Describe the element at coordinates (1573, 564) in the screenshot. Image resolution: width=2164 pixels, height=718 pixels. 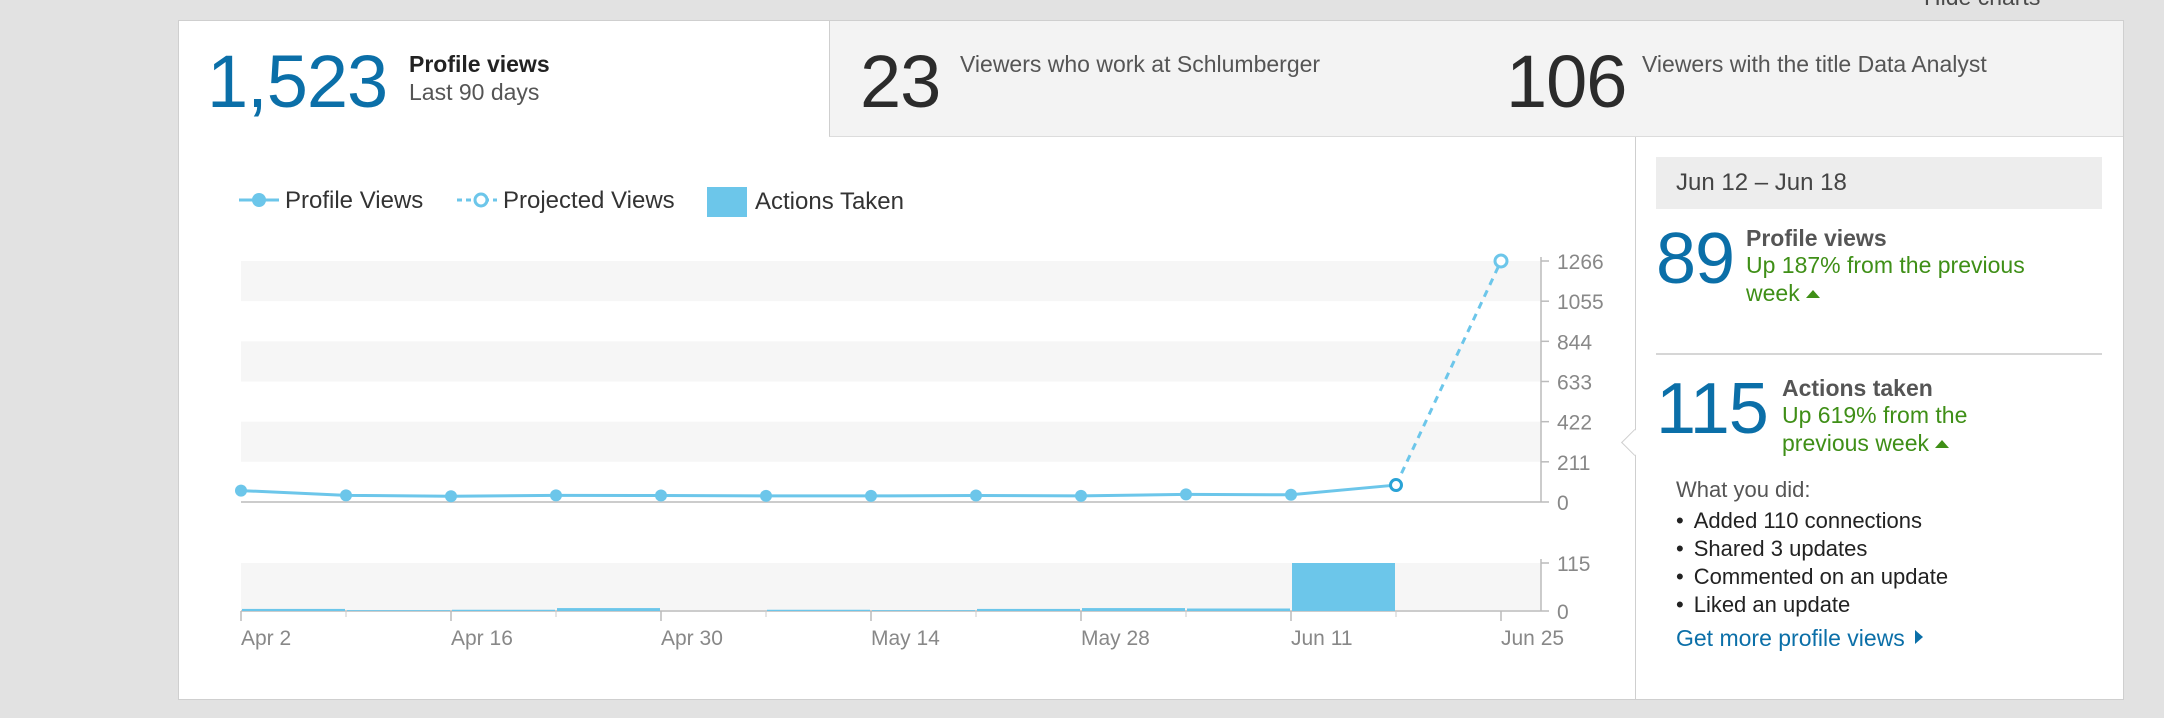
I see `y-tick-label: 115` at that location.